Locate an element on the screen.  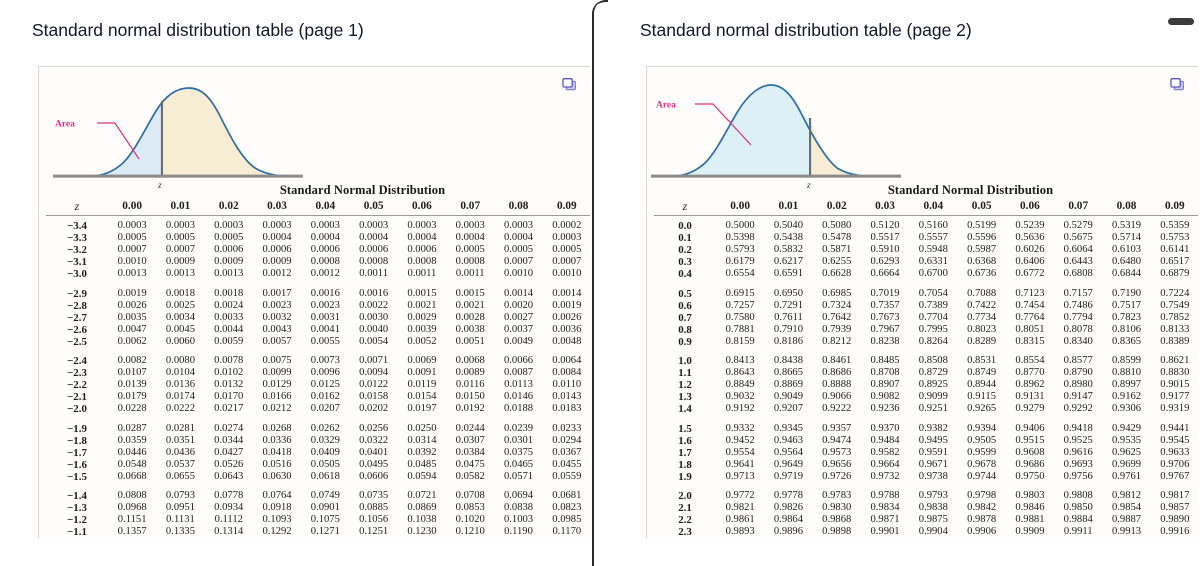
cell-value: 0.9564 is located at coordinates (788, 452).